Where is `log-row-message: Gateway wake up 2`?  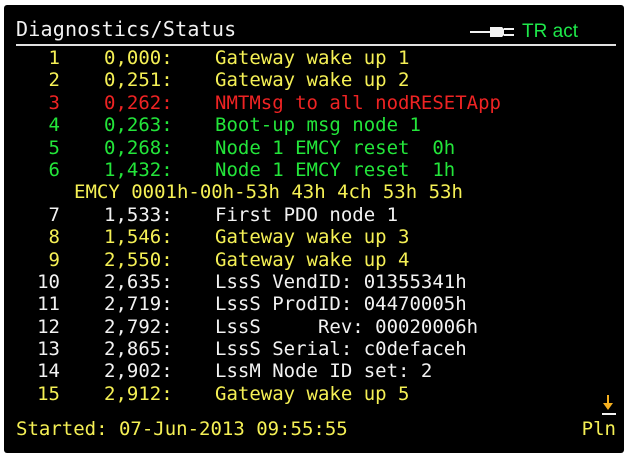 log-row-message: Gateway wake up 2 is located at coordinates (312, 80).